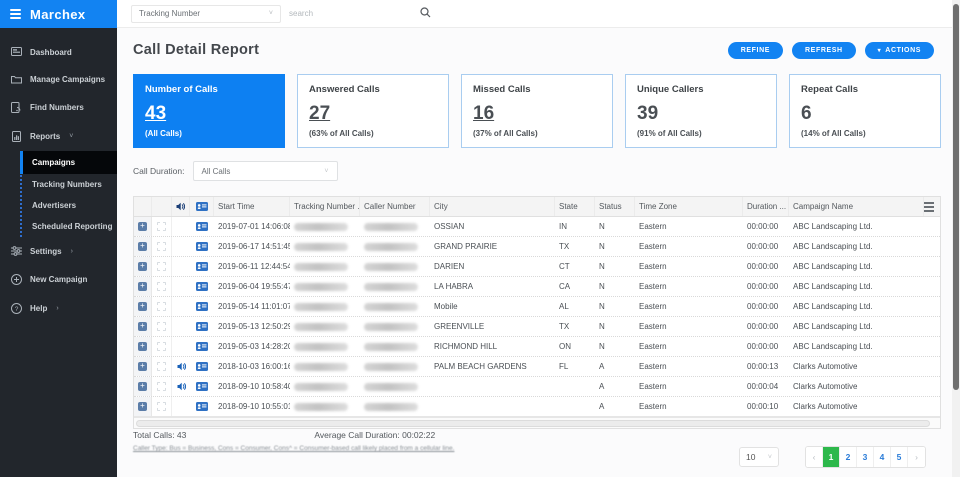  I want to click on page-button-3: 3, so click(865, 457).